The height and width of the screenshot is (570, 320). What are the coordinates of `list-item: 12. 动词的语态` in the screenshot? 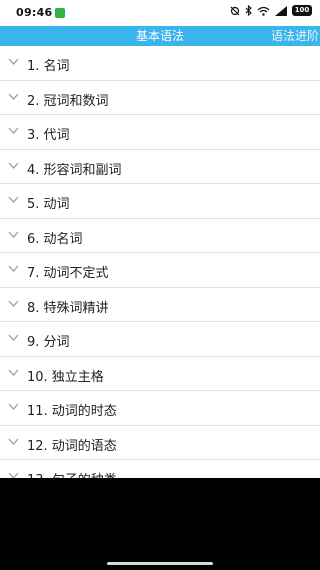 It's located at (160, 443).